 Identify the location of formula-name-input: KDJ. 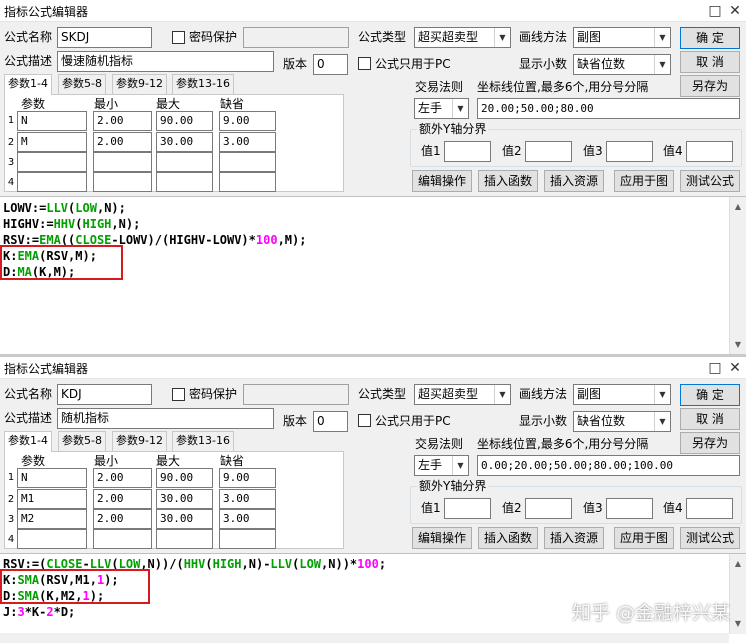
(104, 394).